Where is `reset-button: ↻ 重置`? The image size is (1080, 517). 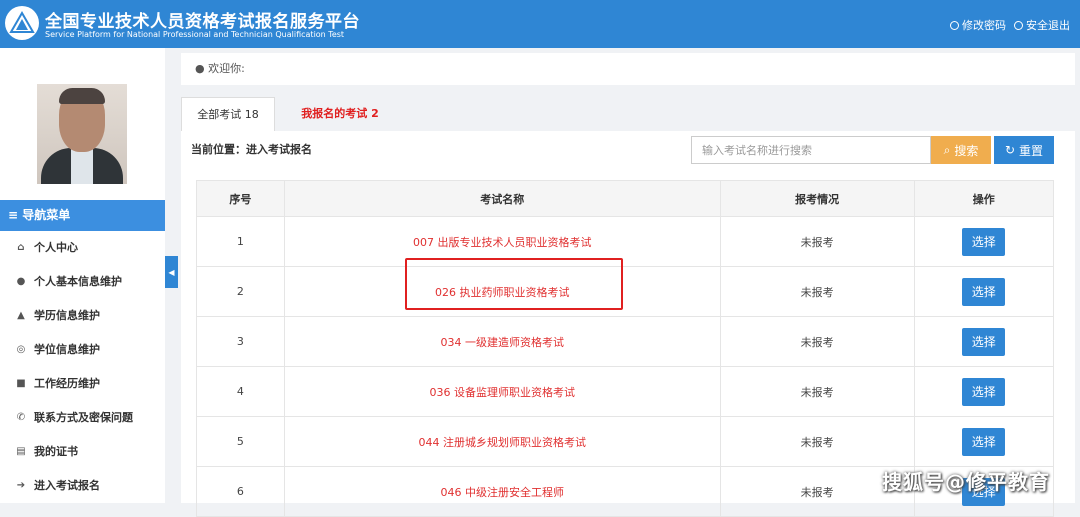
reset-button: ↻ 重置 is located at coordinates (1024, 150).